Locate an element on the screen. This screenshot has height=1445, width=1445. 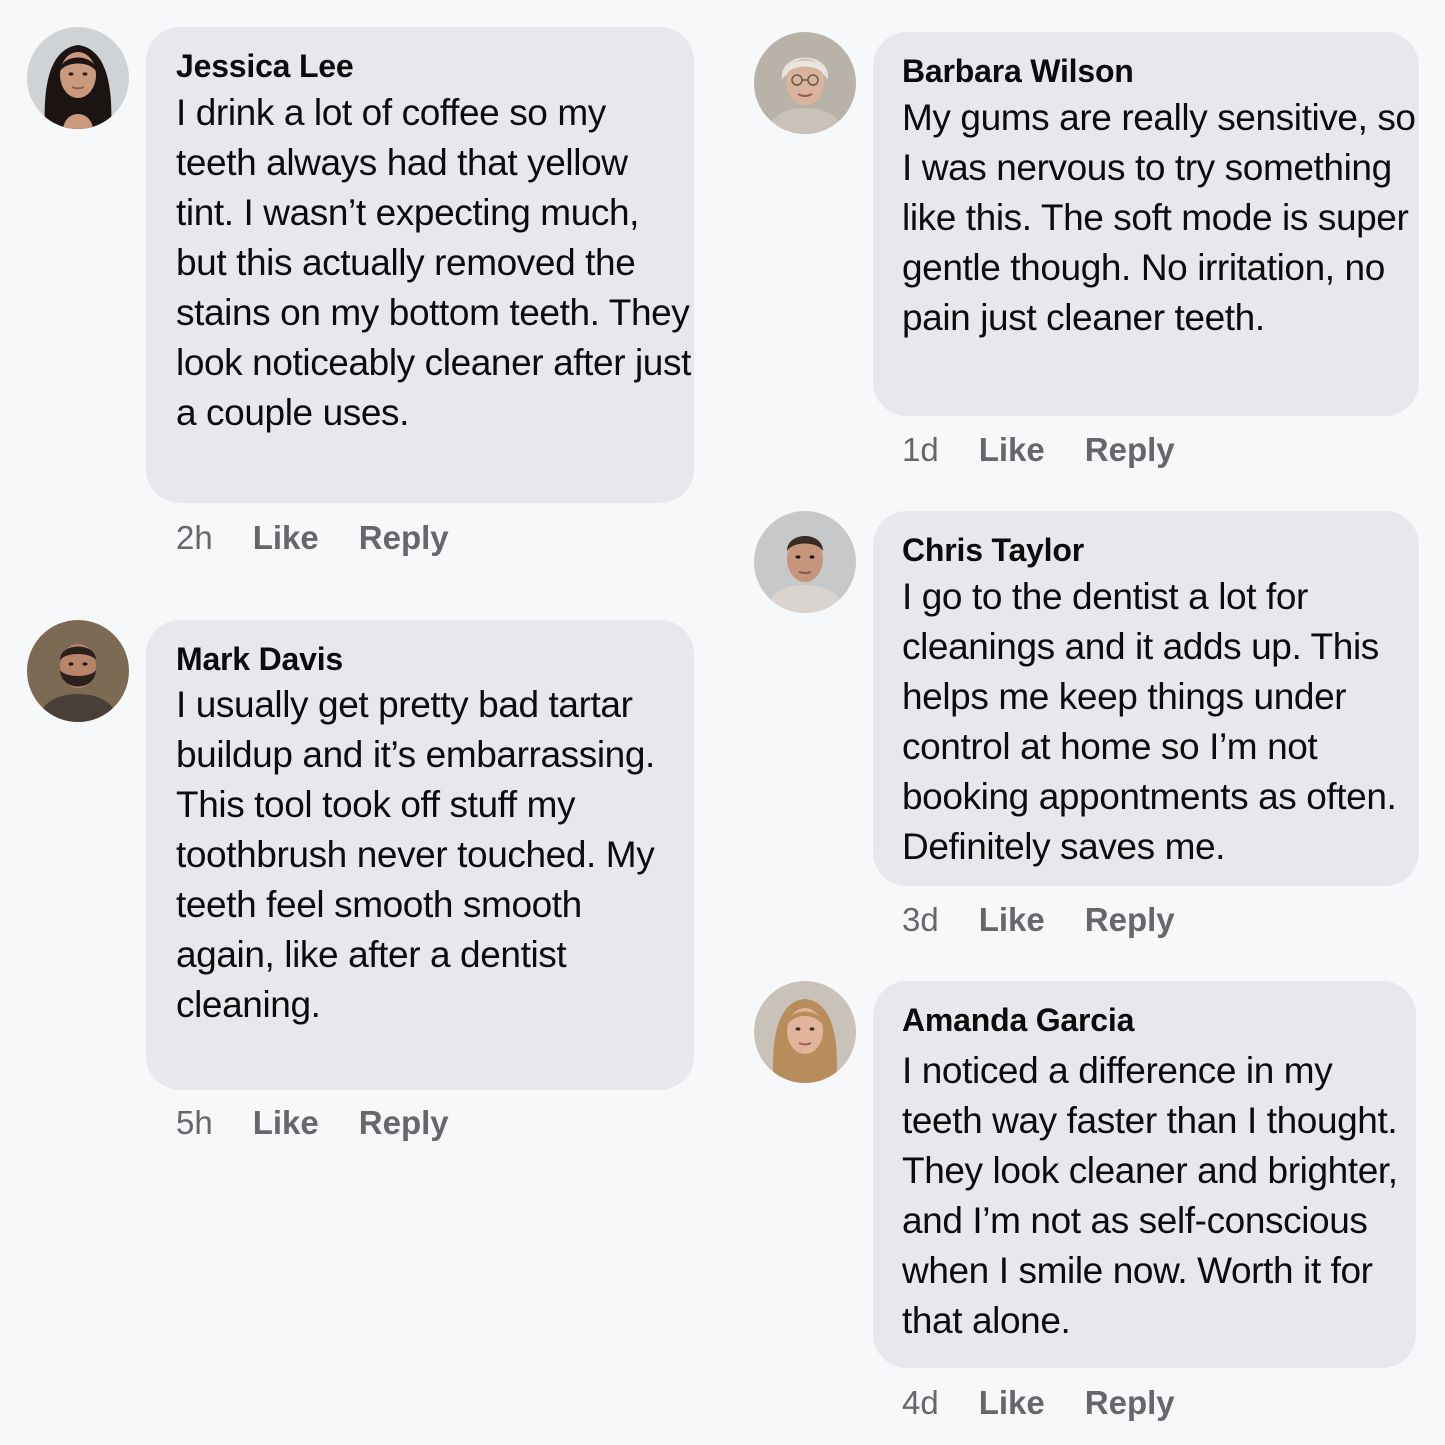
comment-timestamp: 2h is located at coordinates (194, 538).